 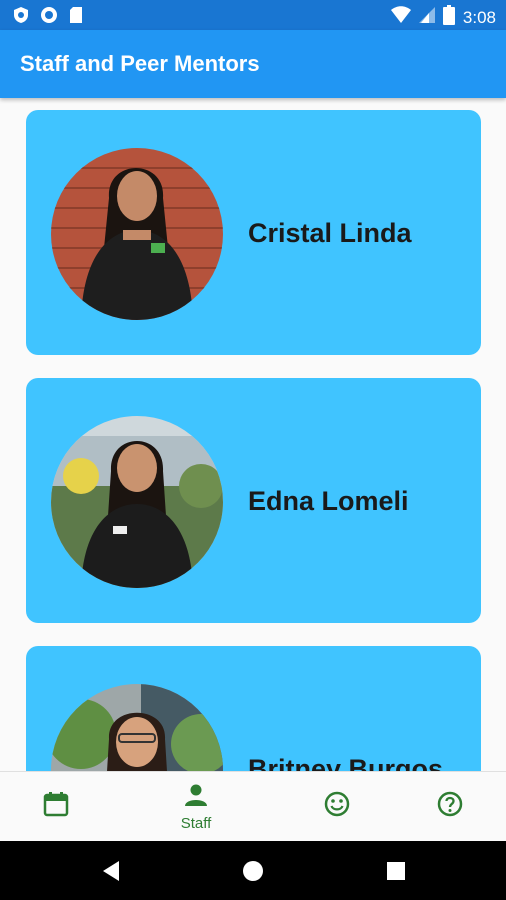 I want to click on battery-icon, so click(x=448, y=17).